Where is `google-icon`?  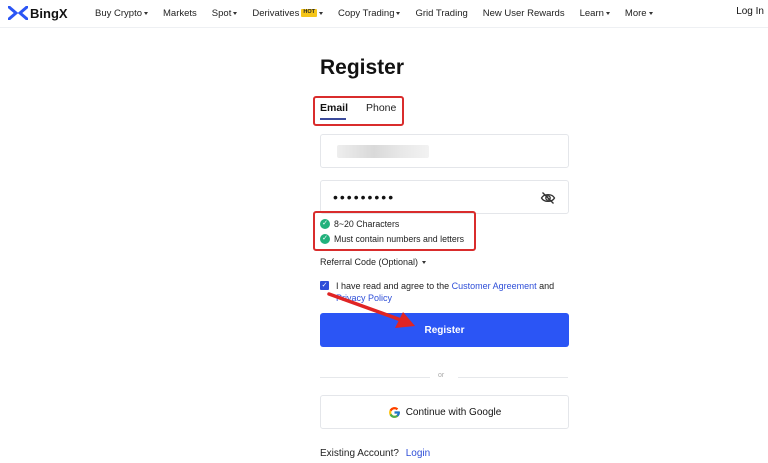
google-icon is located at coordinates (394, 412).